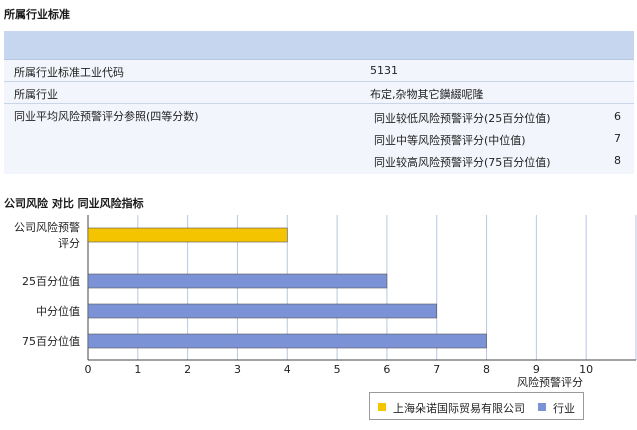 The image size is (637, 430). What do you see at coordinates (384, 70) in the screenshot?
I see `industry-code-value: 5131` at bounding box center [384, 70].